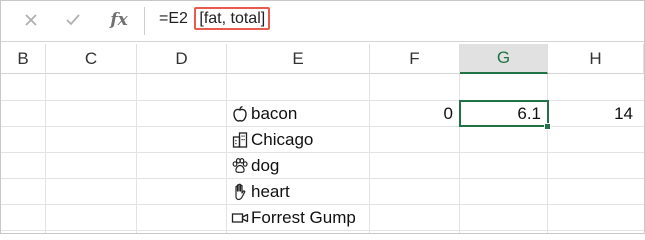 This screenshot has height=240, width=645. I want to click on hand-icon, so click(240, 192).